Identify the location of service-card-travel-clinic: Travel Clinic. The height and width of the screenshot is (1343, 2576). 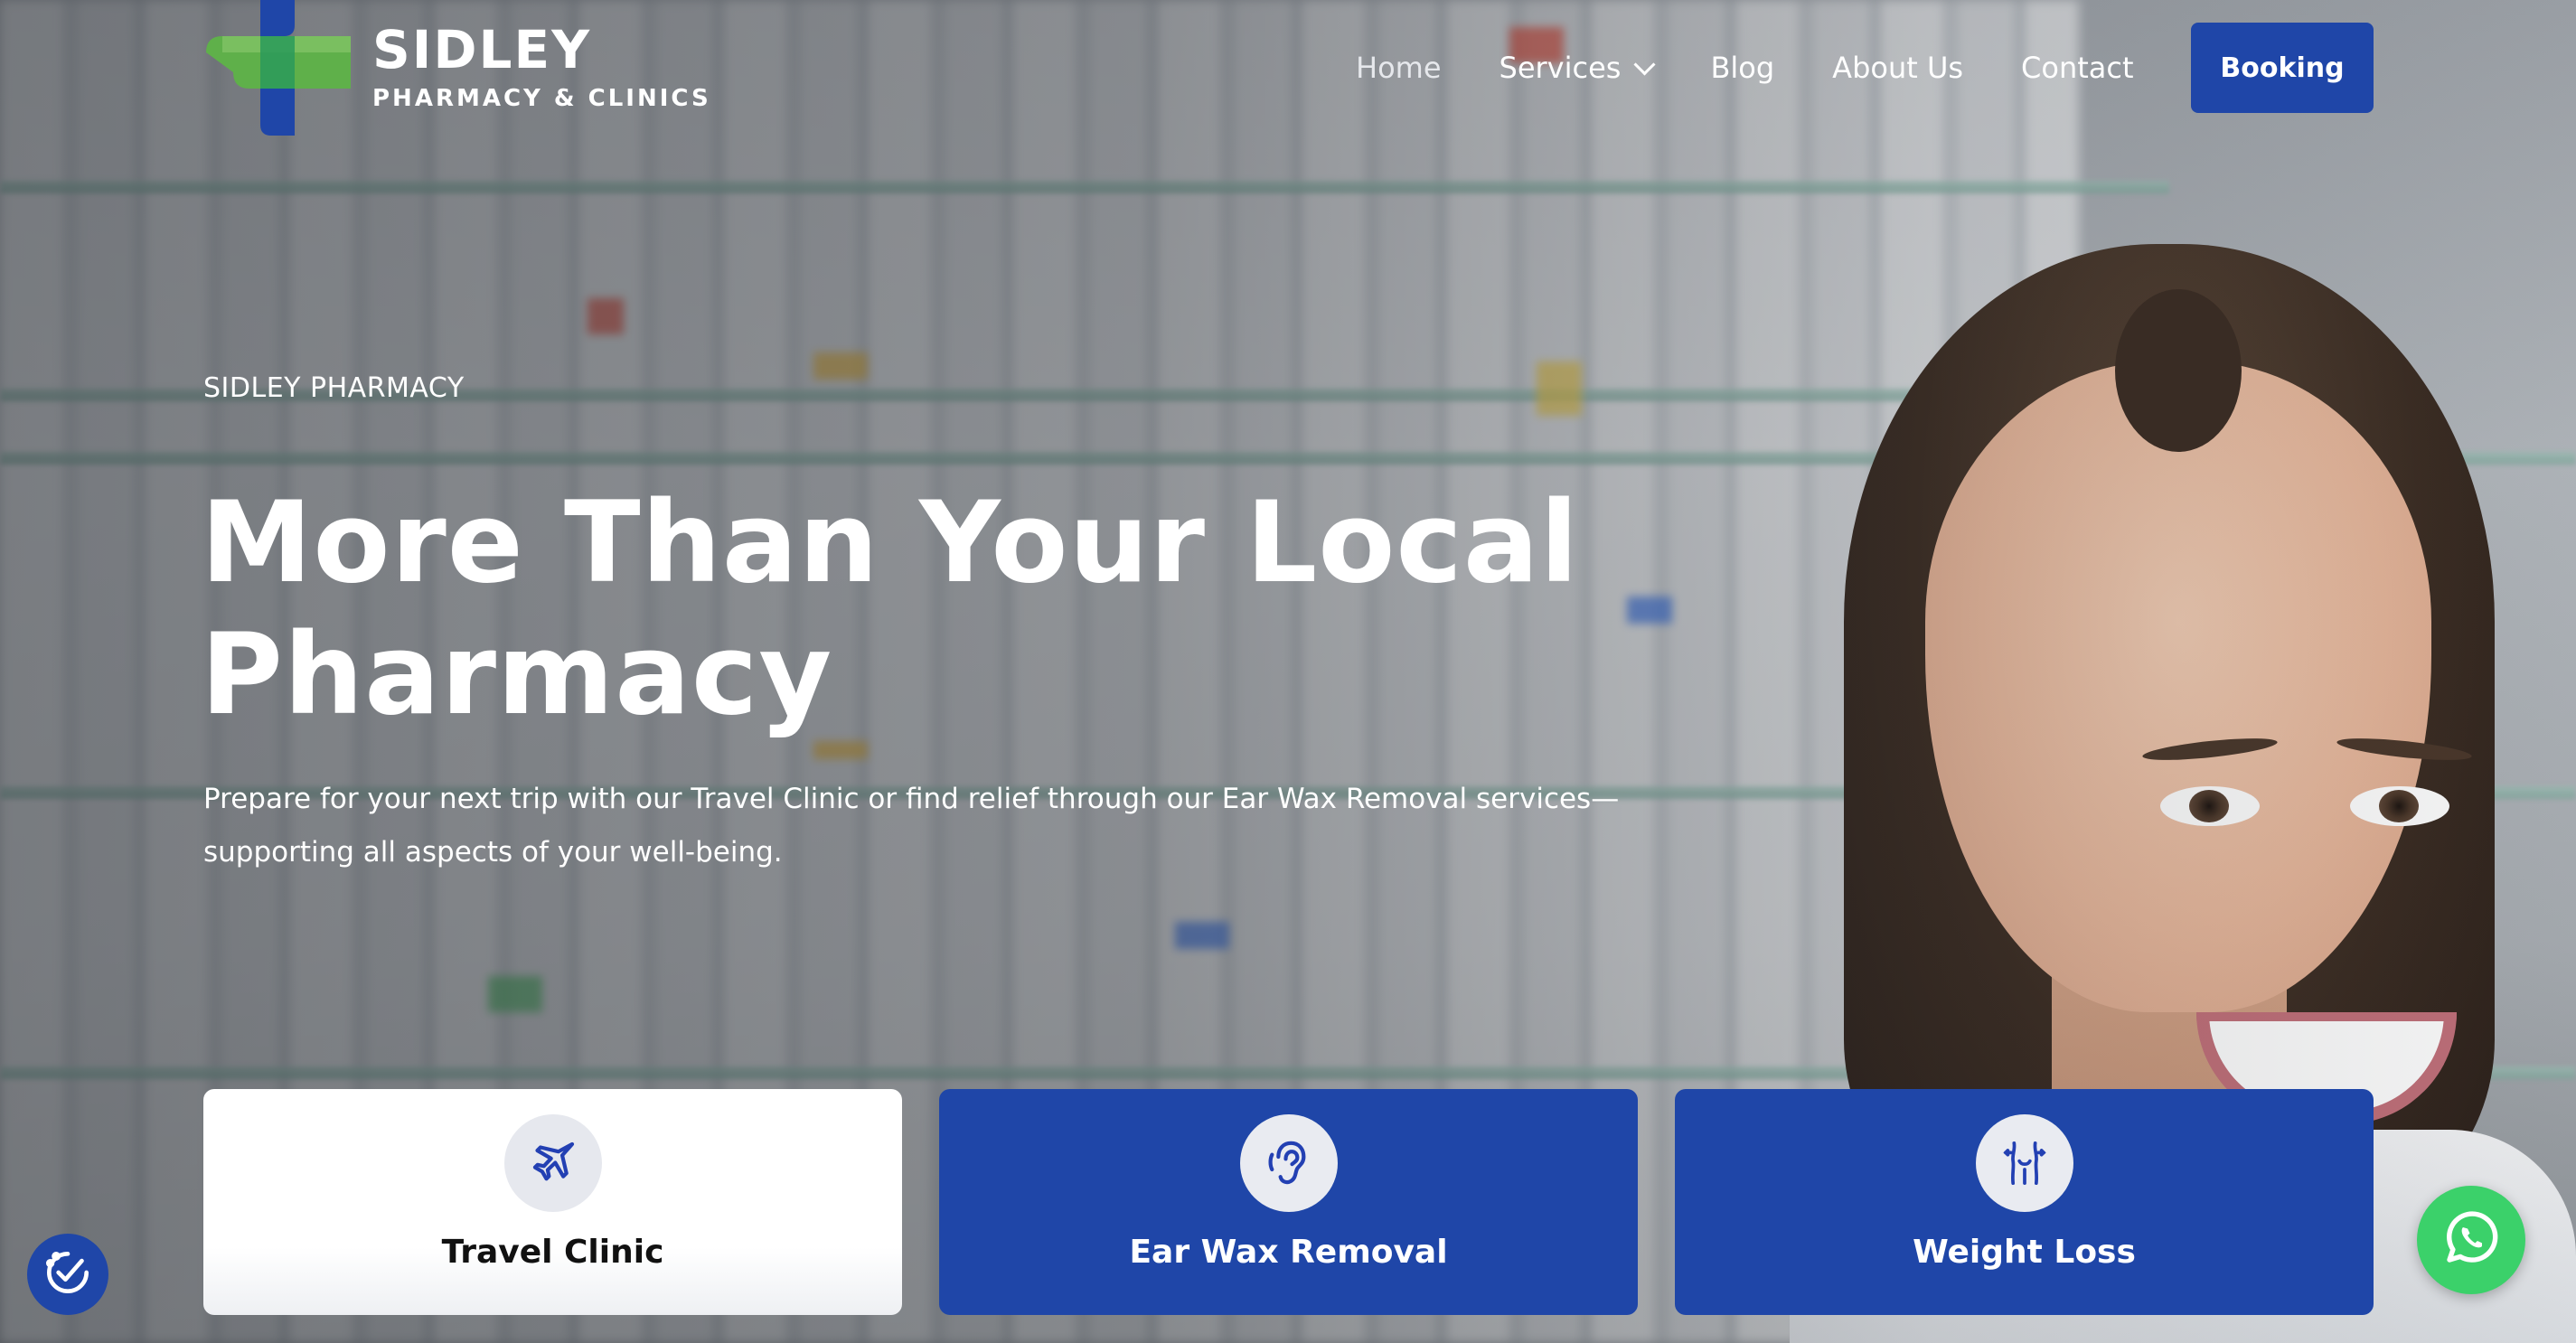
(552, 1202).